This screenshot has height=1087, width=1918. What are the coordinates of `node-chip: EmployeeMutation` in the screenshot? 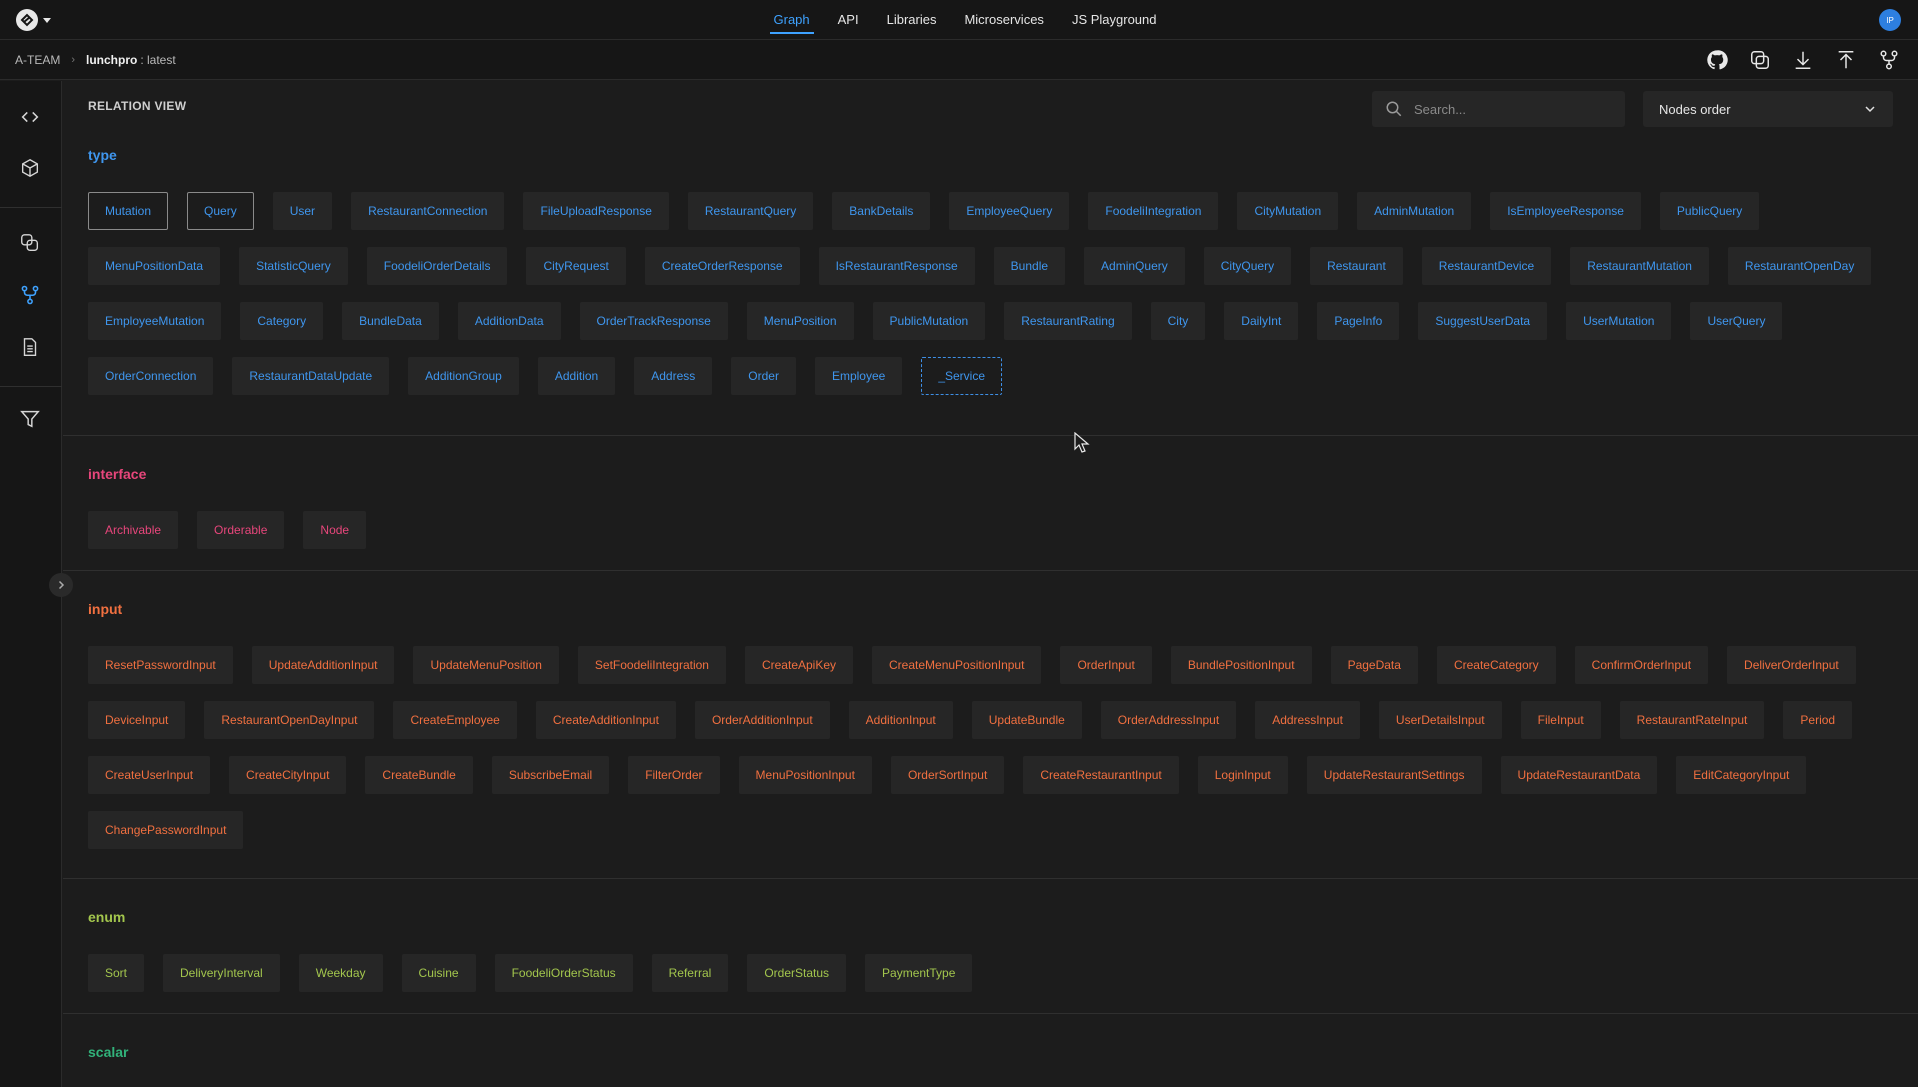 It's located at (155, 321).